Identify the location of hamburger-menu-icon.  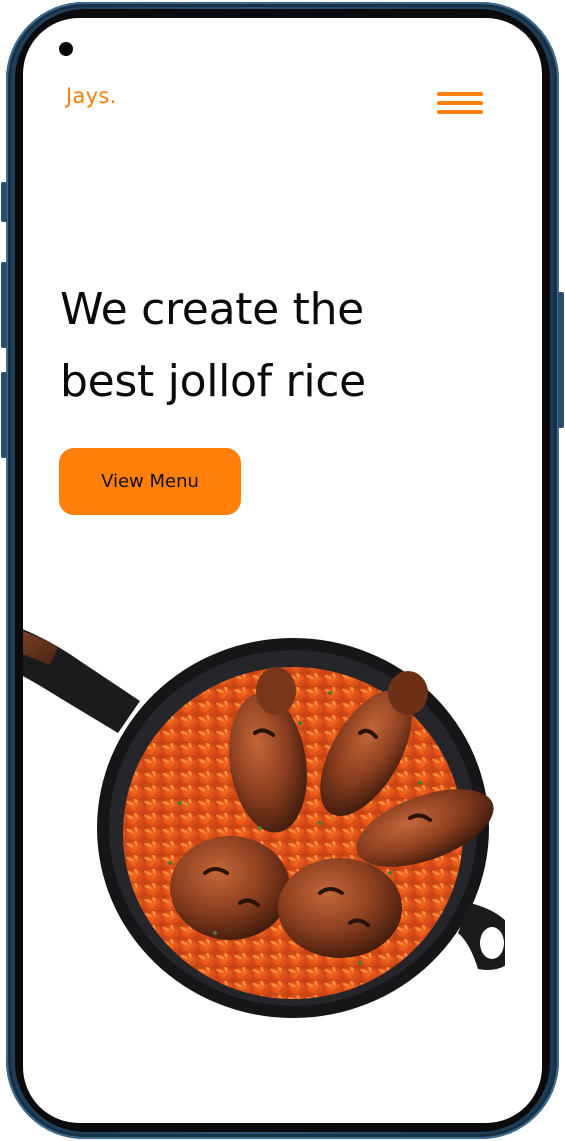
(461, 107).